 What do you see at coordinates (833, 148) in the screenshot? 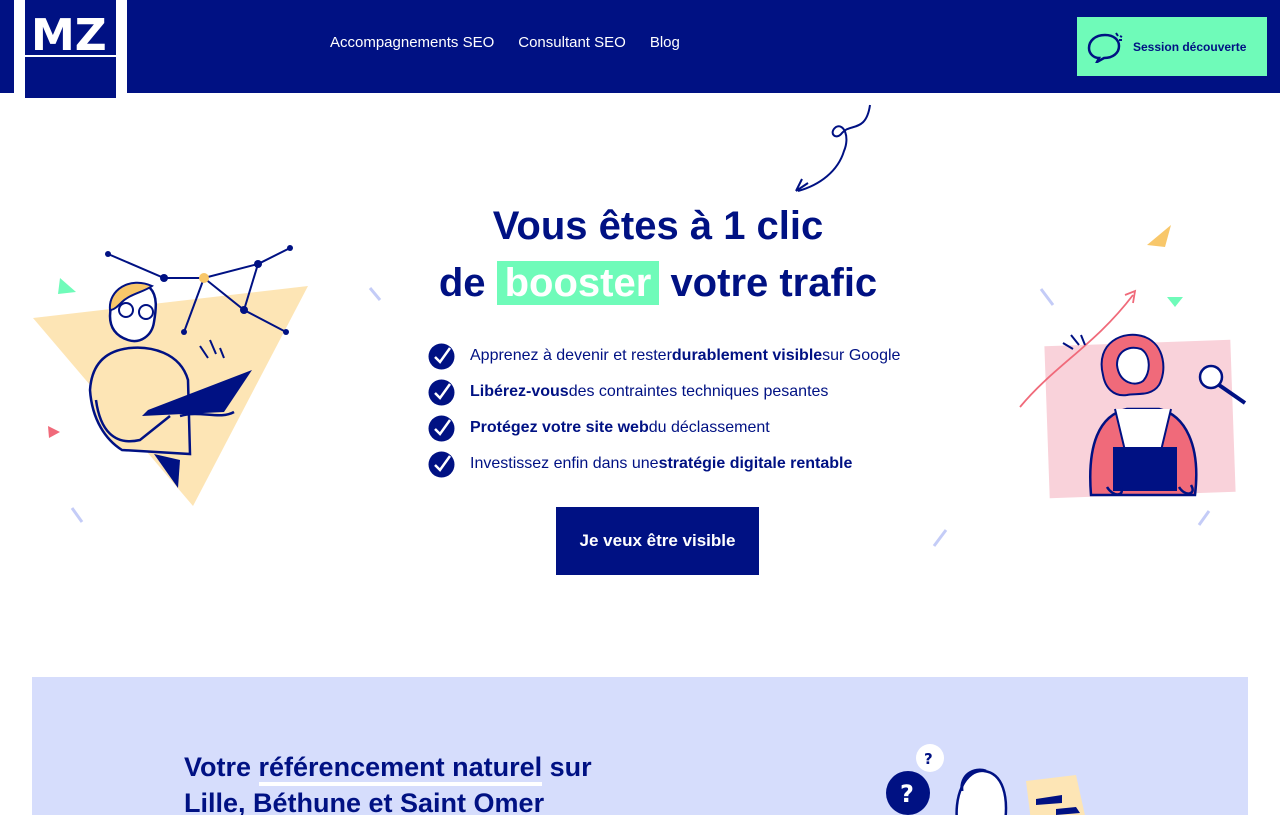
I see `curly-arrow-icon` at bounding box center [833, 148].